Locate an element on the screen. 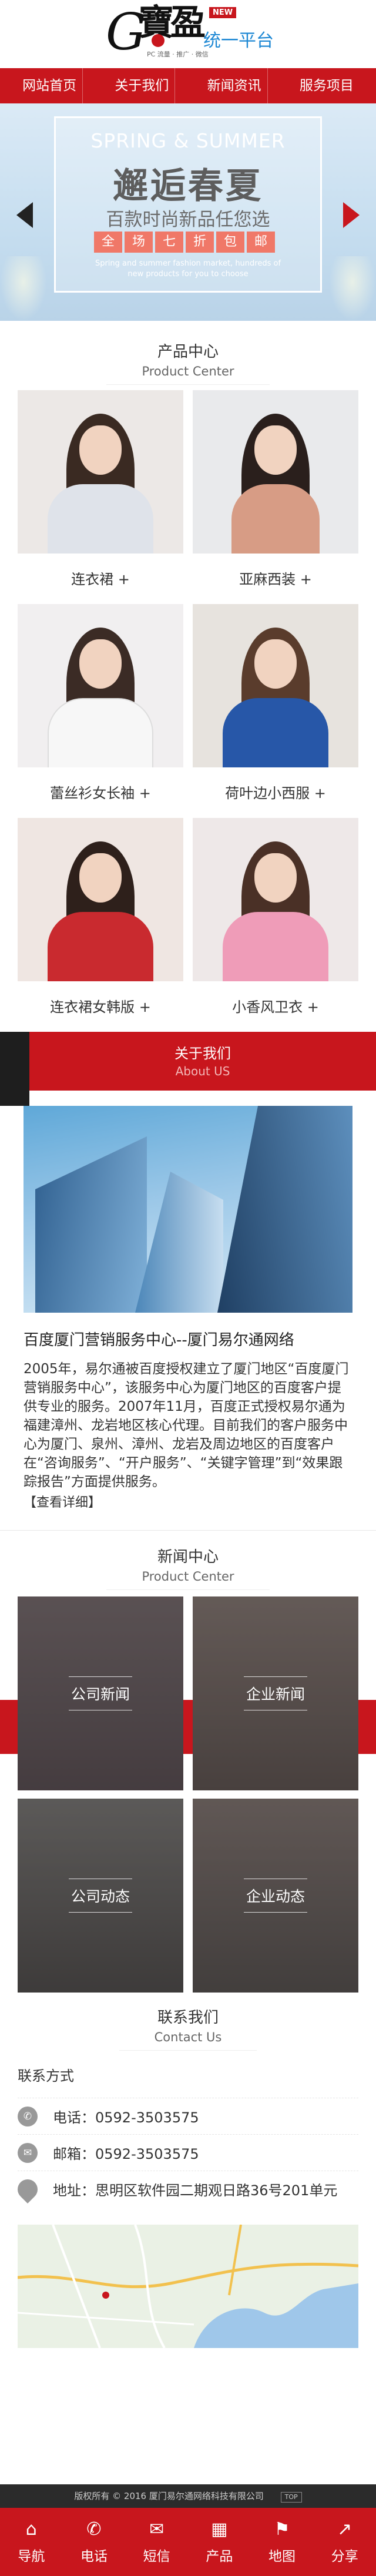  product-card: 连衣裙女韩版 + is located at coordinates (101, 925).